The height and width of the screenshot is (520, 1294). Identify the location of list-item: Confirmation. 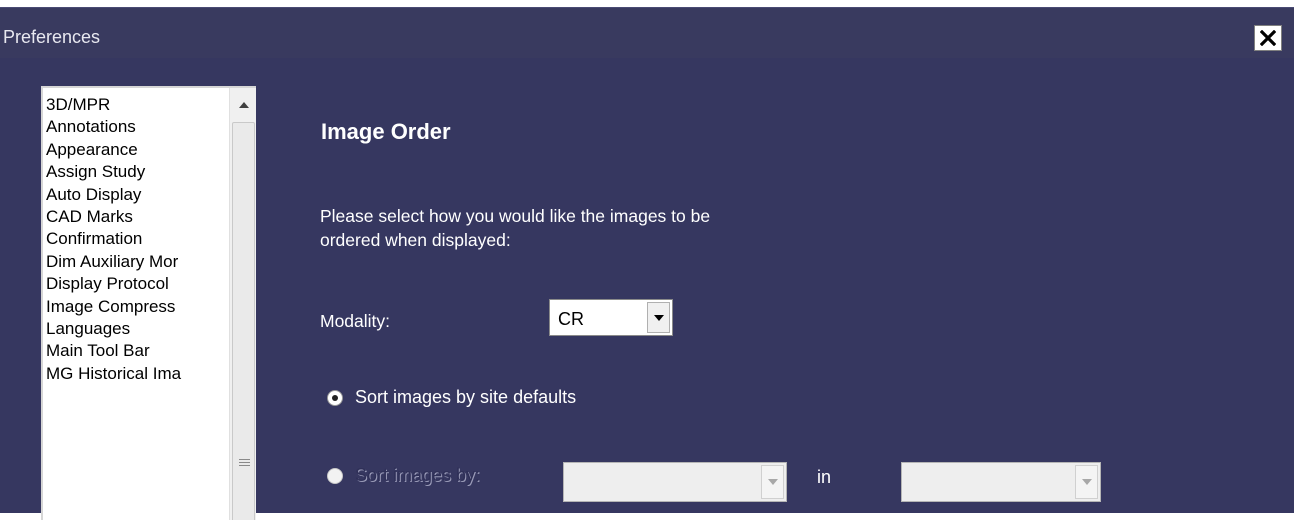
(136, 239).